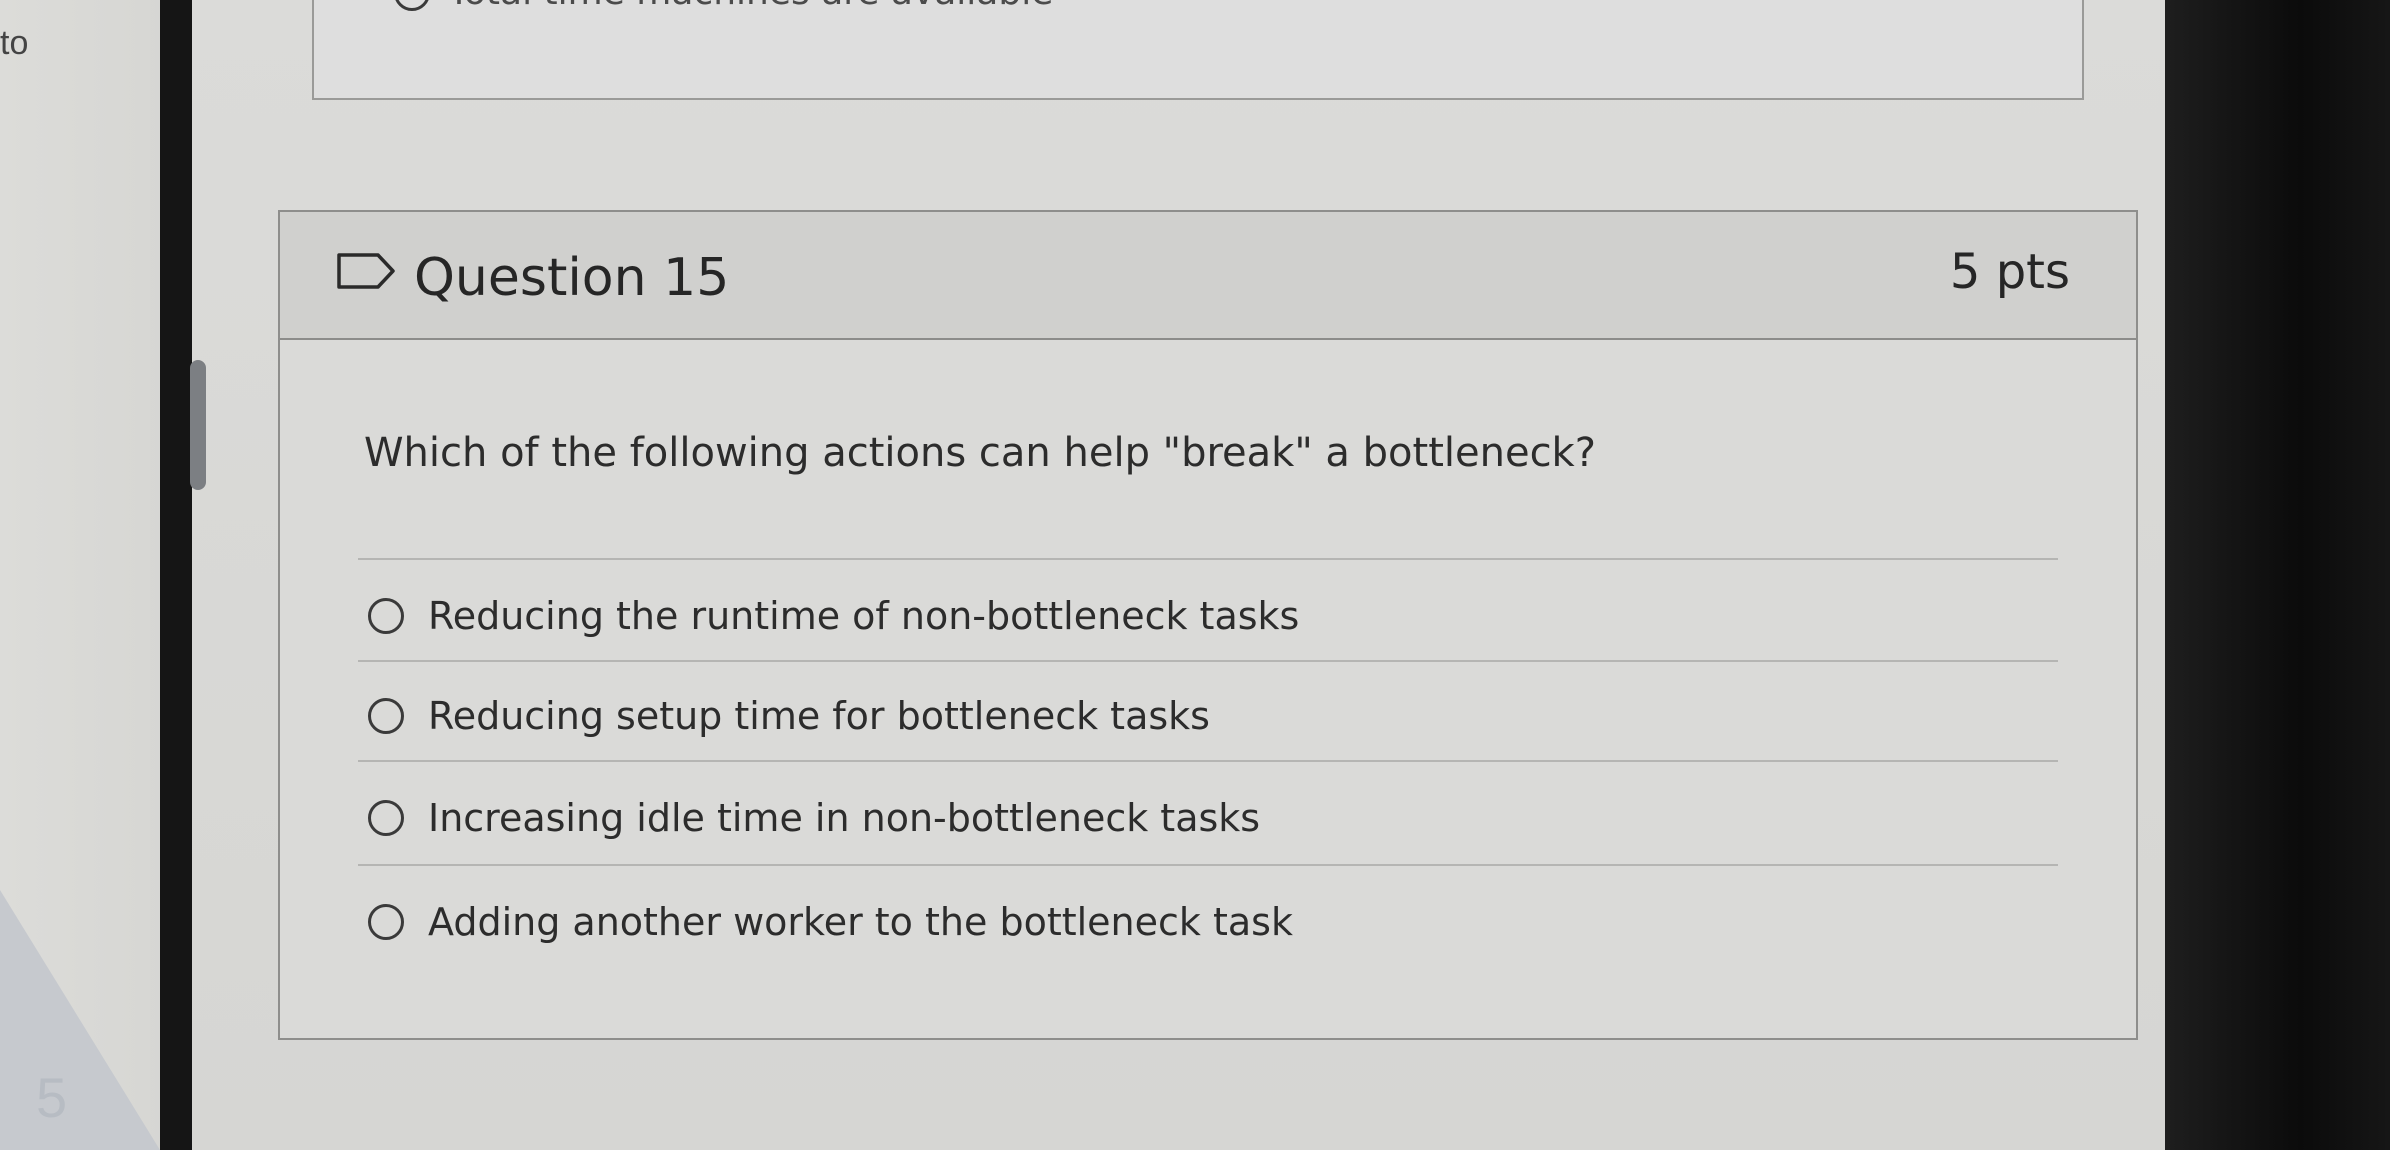 The height and width of the screenshot is (1150, 2390). What do you see at coordinates (2277, 575) in the screenshot?
I see `right-bezel` at bounding box center [2277, 575].